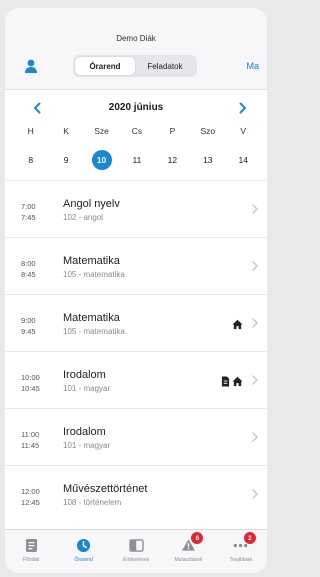 The width and height of the screenshot is (320, 577). What do you see at coordinates (31, 545) in the screenshot?
I see `home-doc-icon` at bounding box center [31, 545].